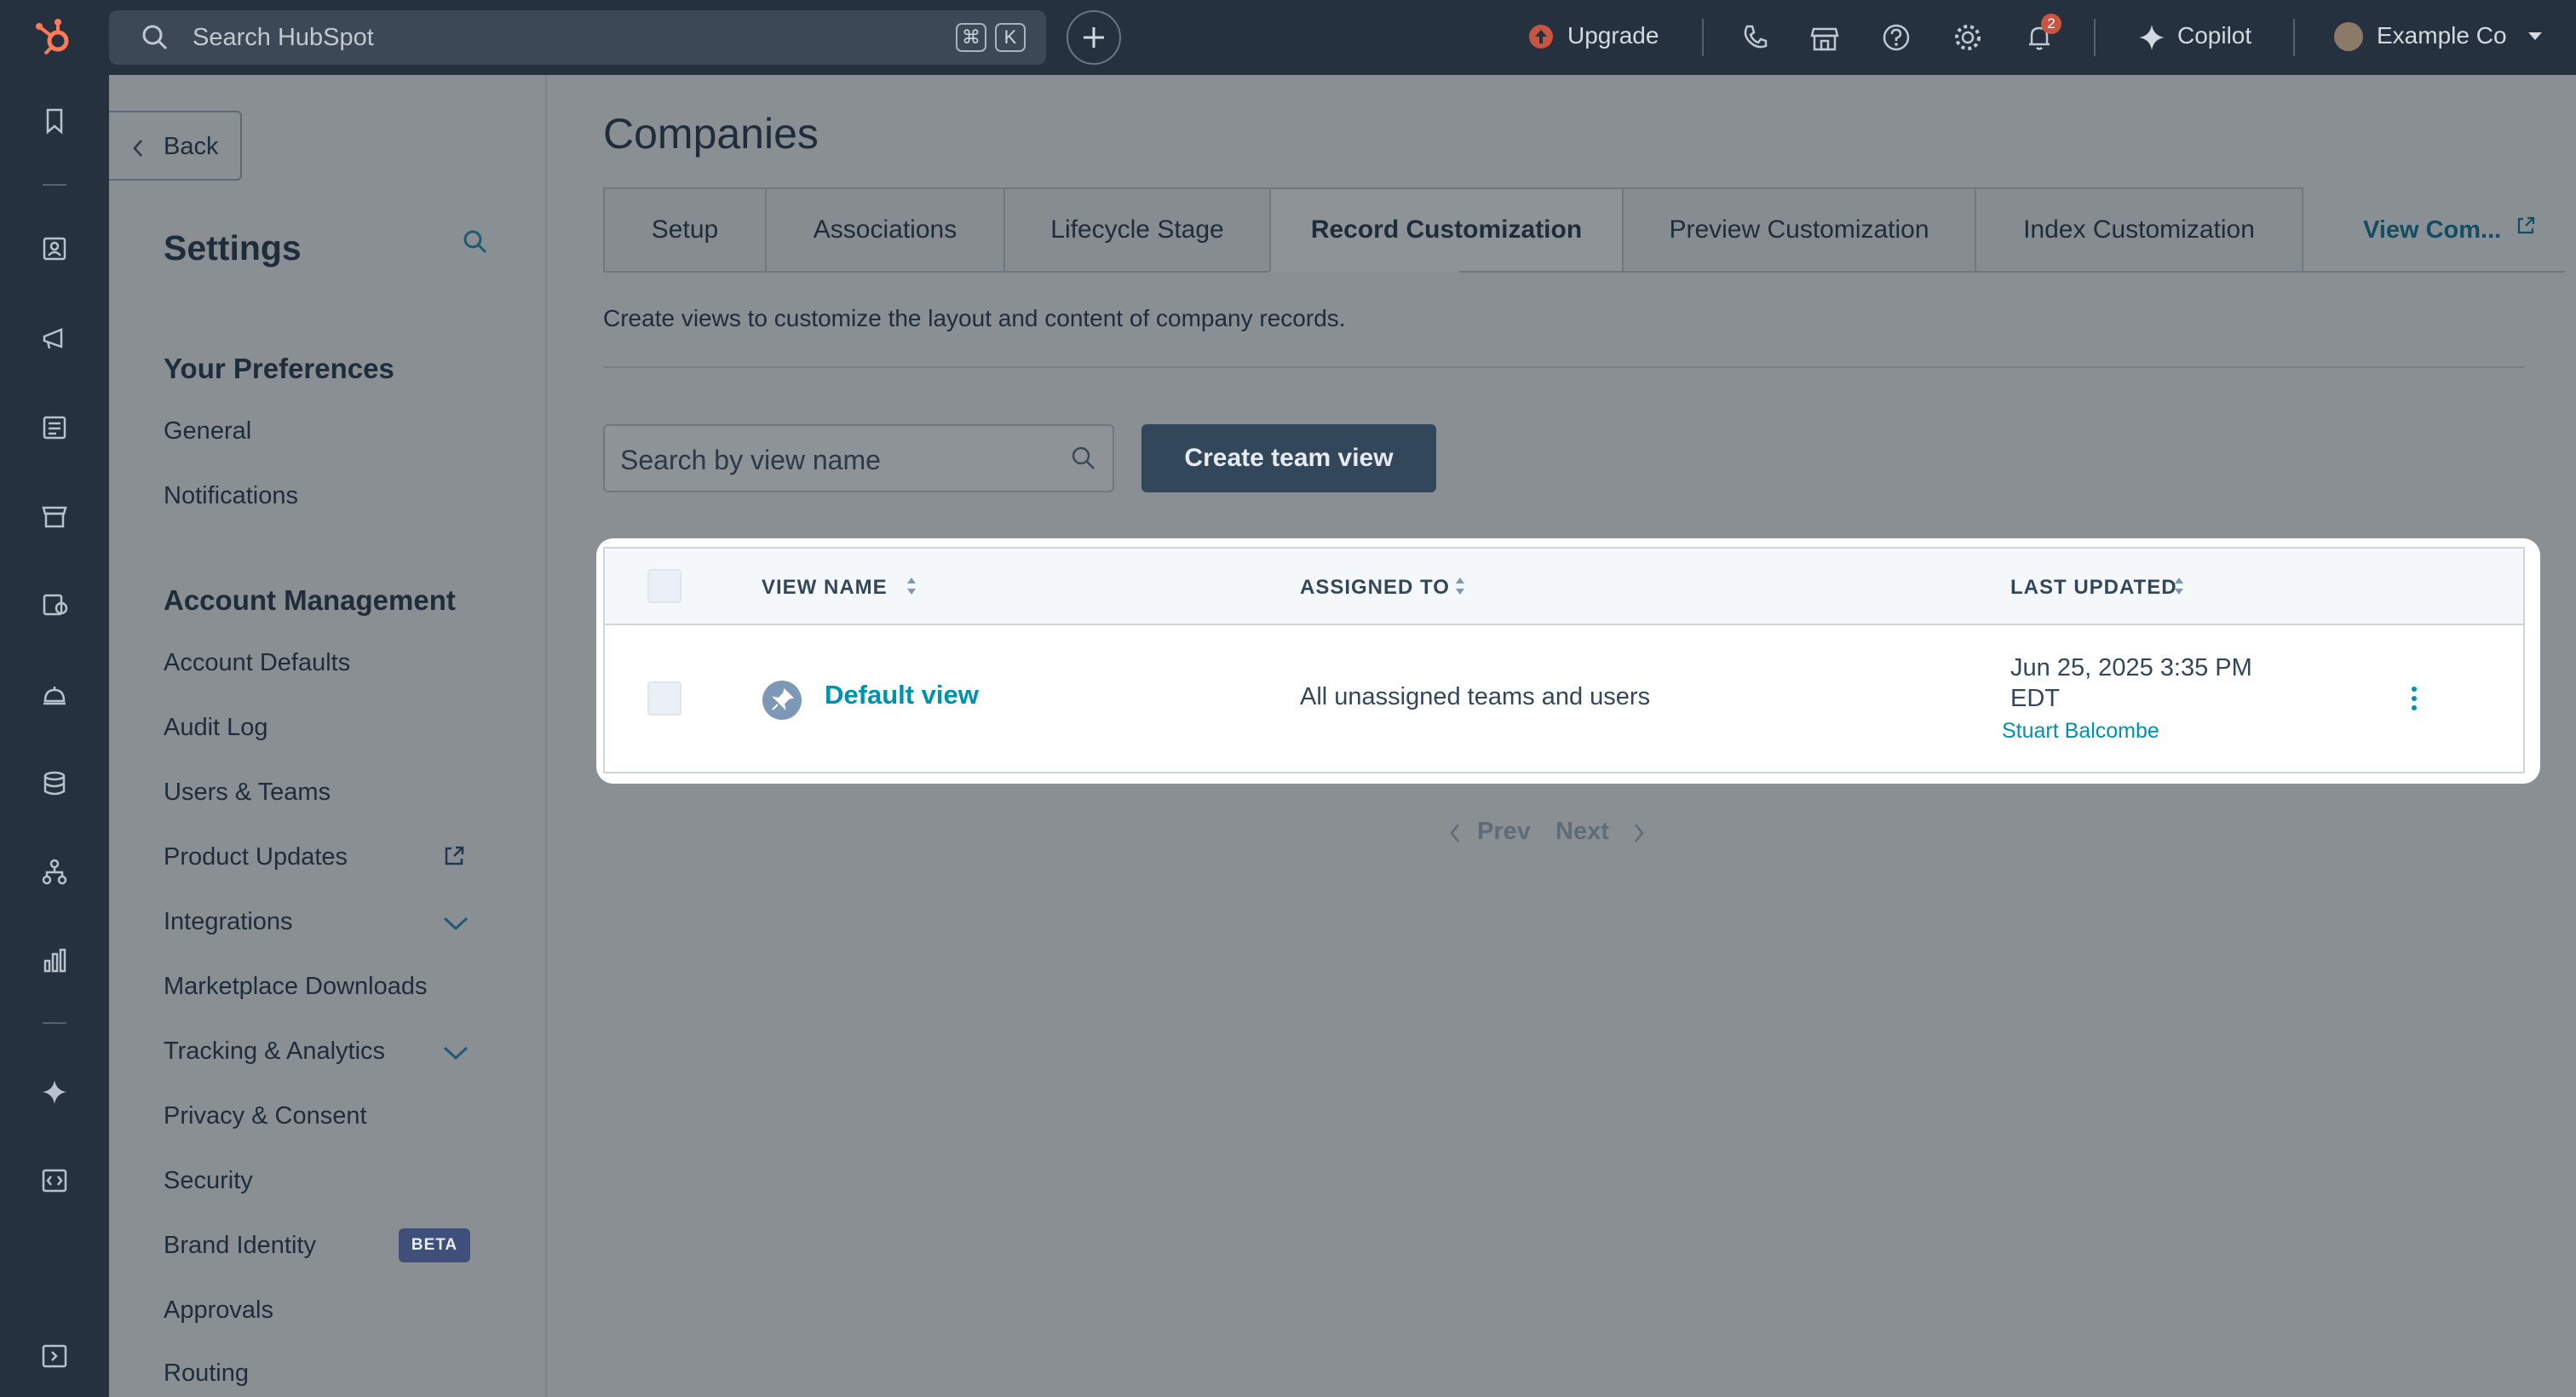  I want to click on tabs-underline, so click(2012, 272).